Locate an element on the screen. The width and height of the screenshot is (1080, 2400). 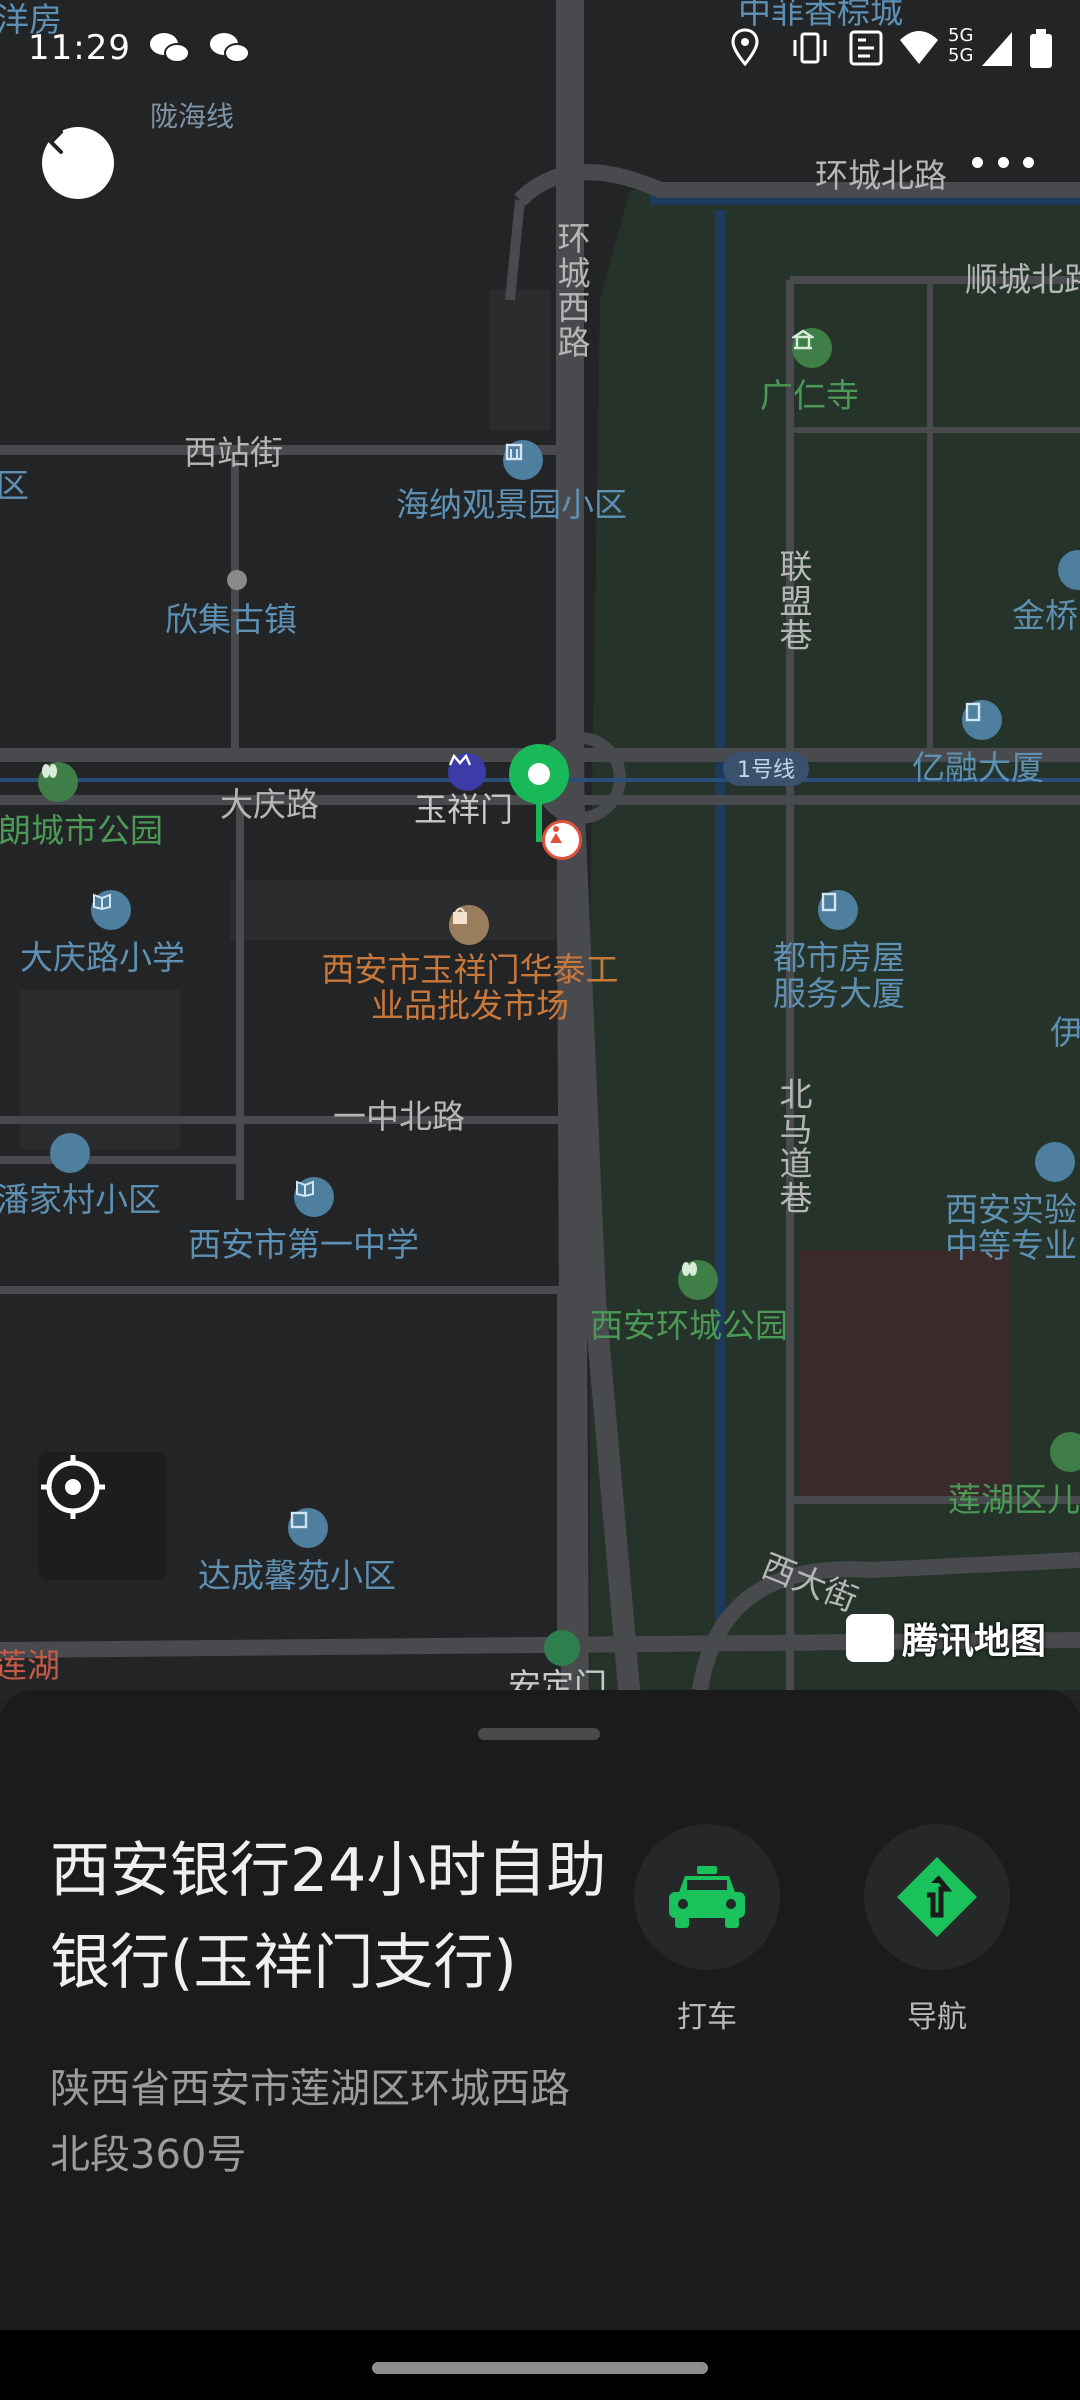
poi-label-yirong: 亿融大厦 is located at coordinates (978, 767).